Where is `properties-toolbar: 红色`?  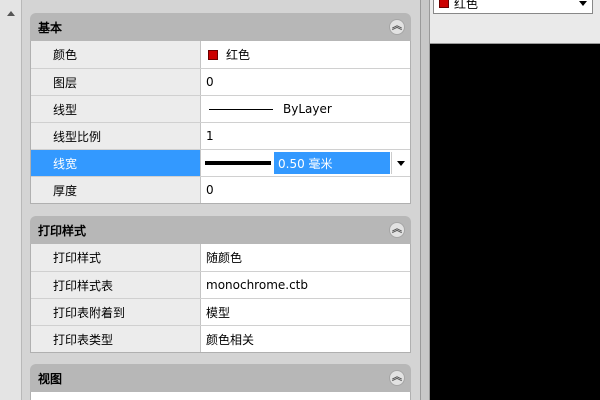
properties-toolbar: 红色 is located at coordinates (515, 22).